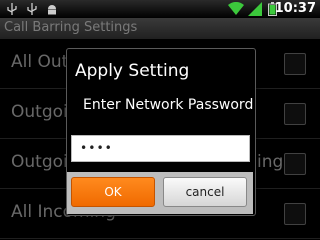 This screenshot has height=240, width=320. Describe the element at coordinates (255, 9) in the screenshot. I see `signal-icon` at that location.